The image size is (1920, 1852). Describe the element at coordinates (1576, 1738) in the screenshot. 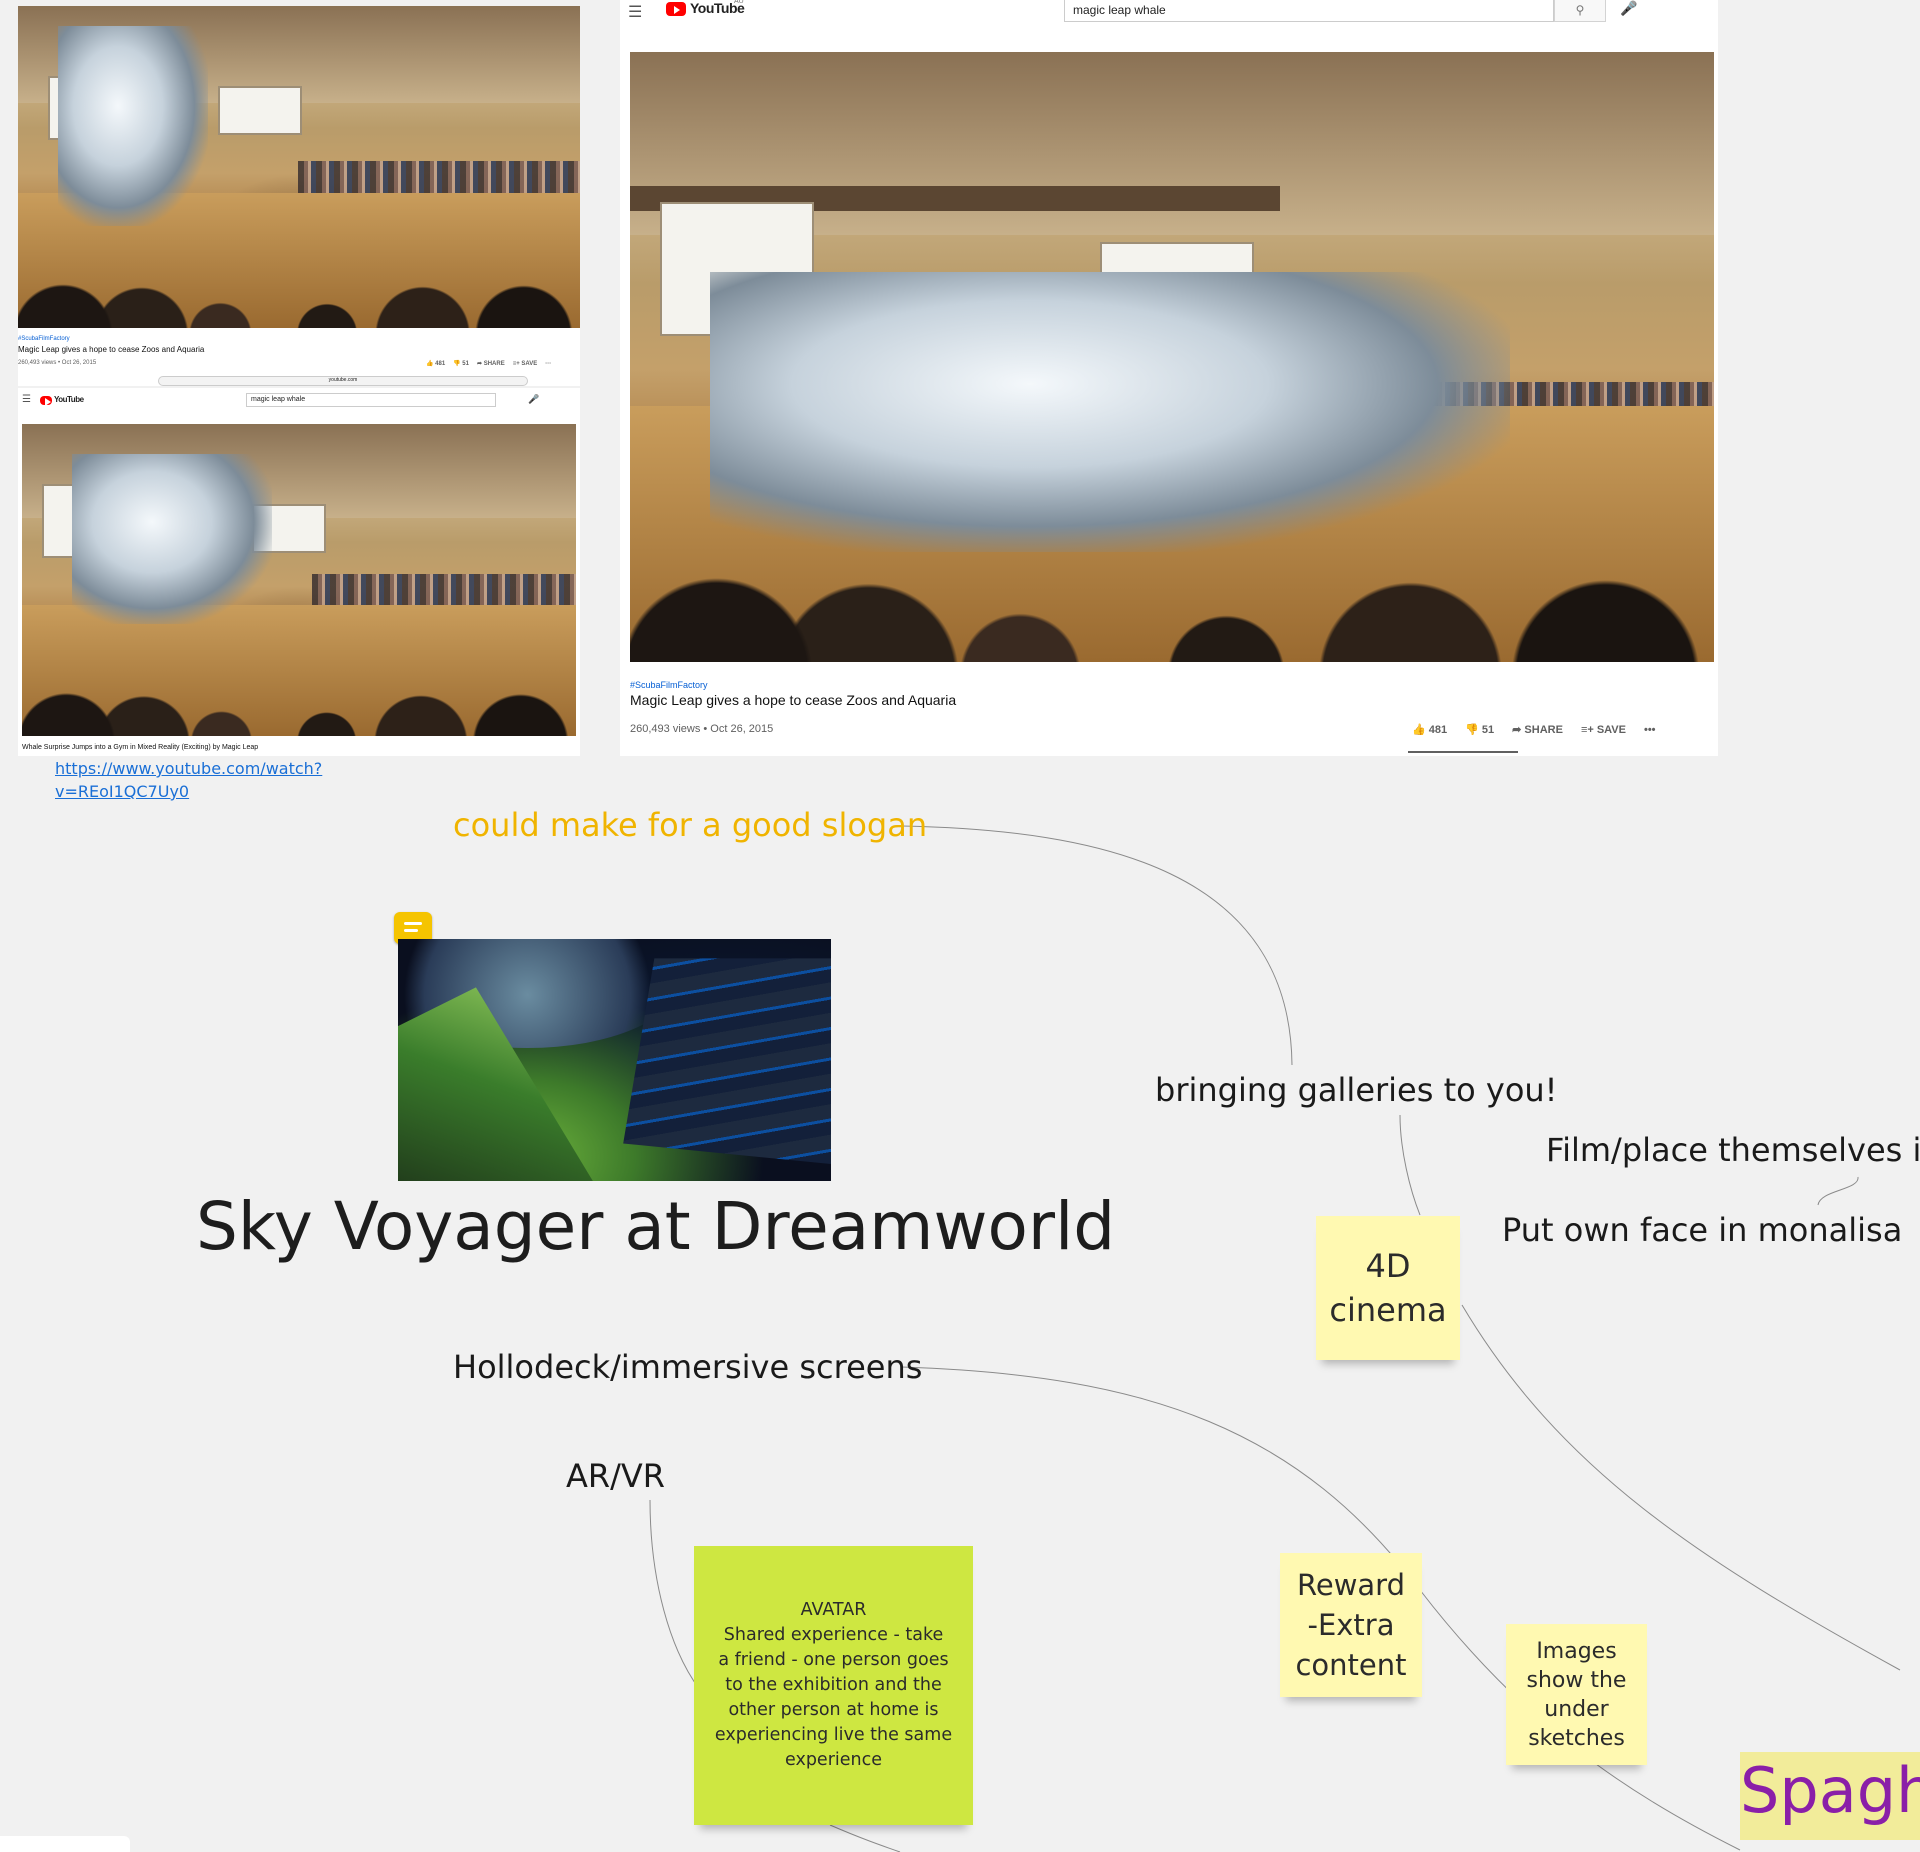

I see `sticky-line: sketches` at that location.